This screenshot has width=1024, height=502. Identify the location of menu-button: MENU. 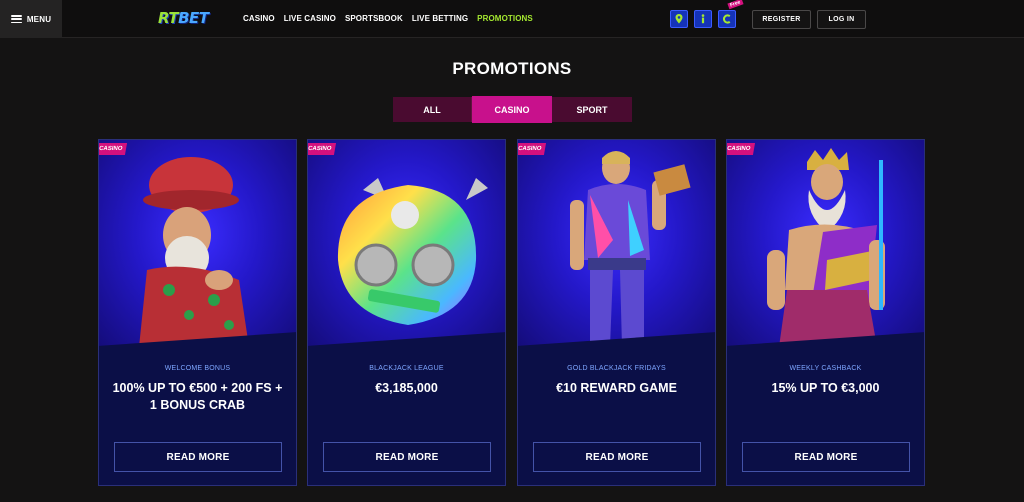
(31, 19).